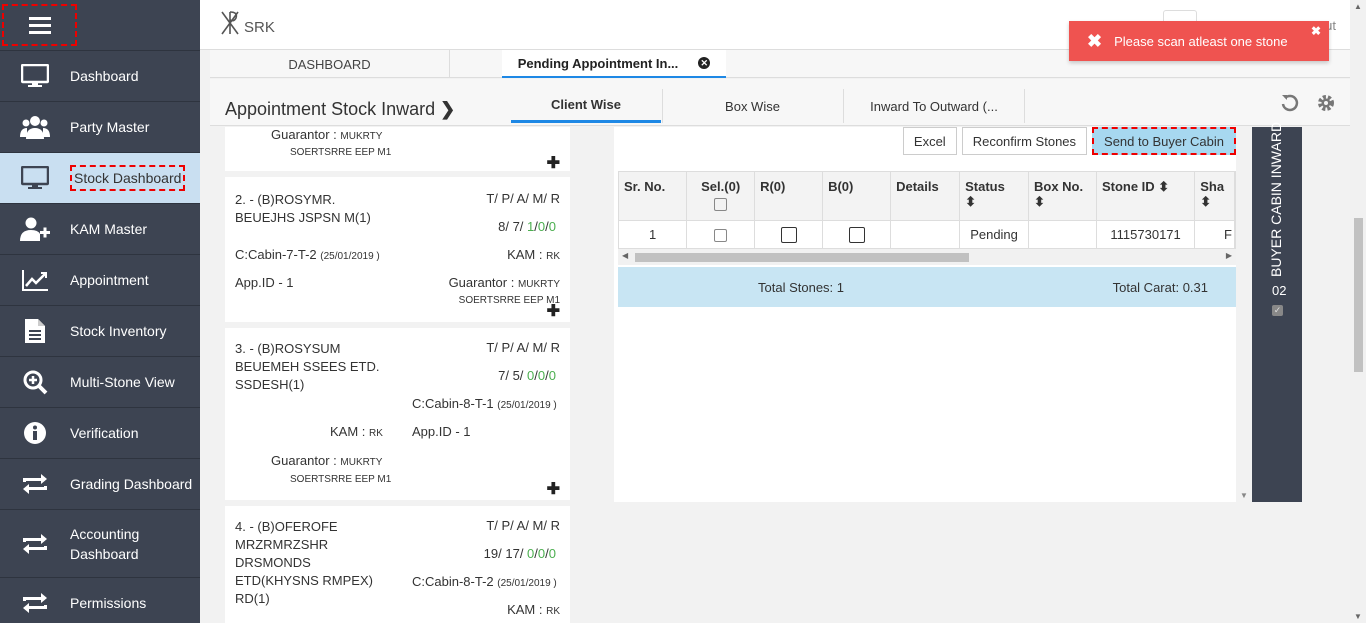  I want to click on send-to-buyer-cabin-button: Send to Buyer Cabin, so click(1164, 141).